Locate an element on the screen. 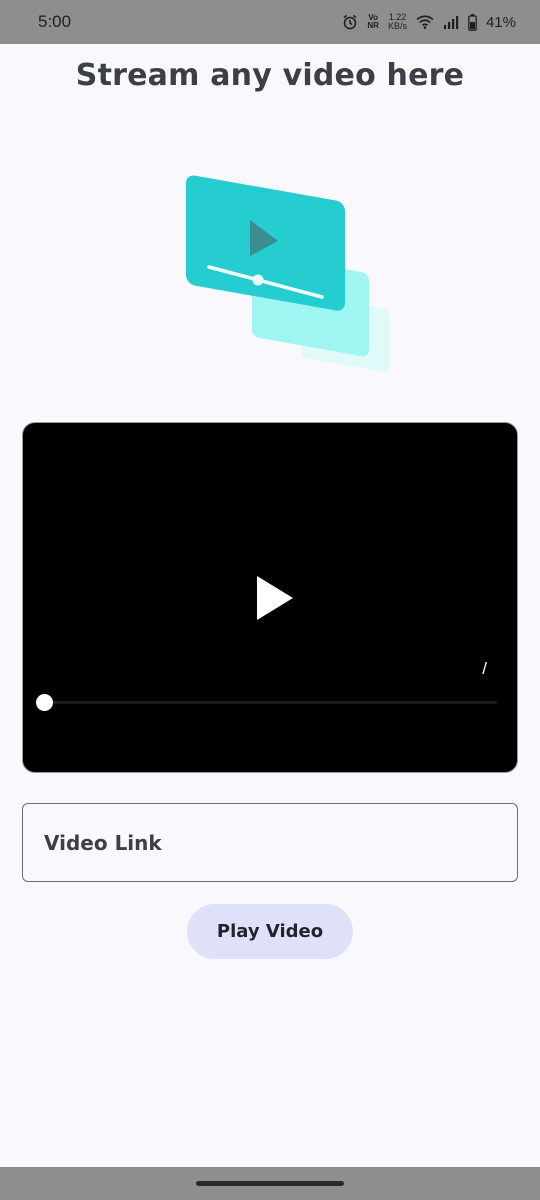 The image size is (540, 1200). volte-icon: Vo NR is located at coordinates (373, 22).